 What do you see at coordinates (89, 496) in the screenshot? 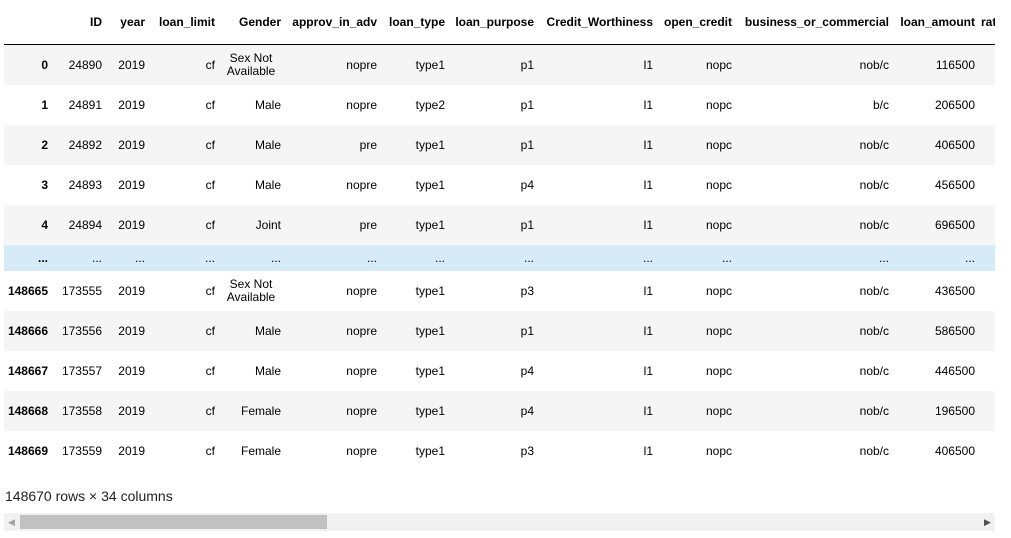
I see `dataframe-shape-text: 148670 rows × 34 columns` at bounding box center [89, 496].